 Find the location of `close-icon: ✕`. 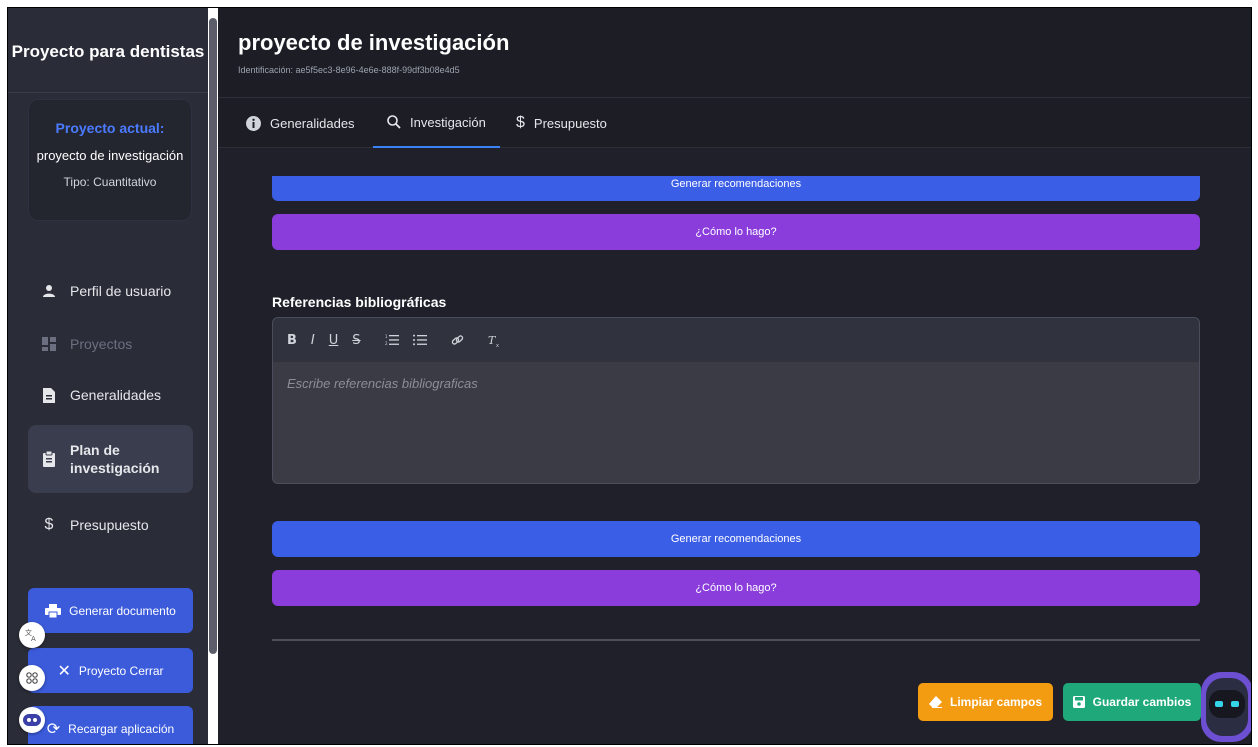

close-icon: ✕ is located at coordinates (64, 671).